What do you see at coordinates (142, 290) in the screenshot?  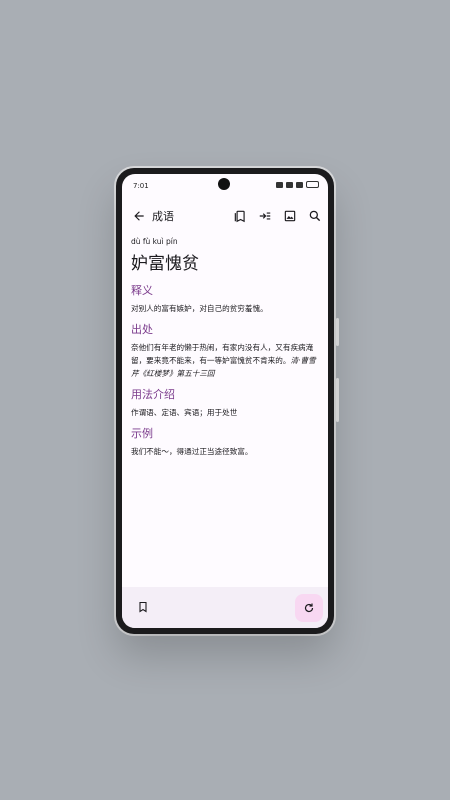 I see `meaning-heading: 释义` at bounding box center [142, 290].